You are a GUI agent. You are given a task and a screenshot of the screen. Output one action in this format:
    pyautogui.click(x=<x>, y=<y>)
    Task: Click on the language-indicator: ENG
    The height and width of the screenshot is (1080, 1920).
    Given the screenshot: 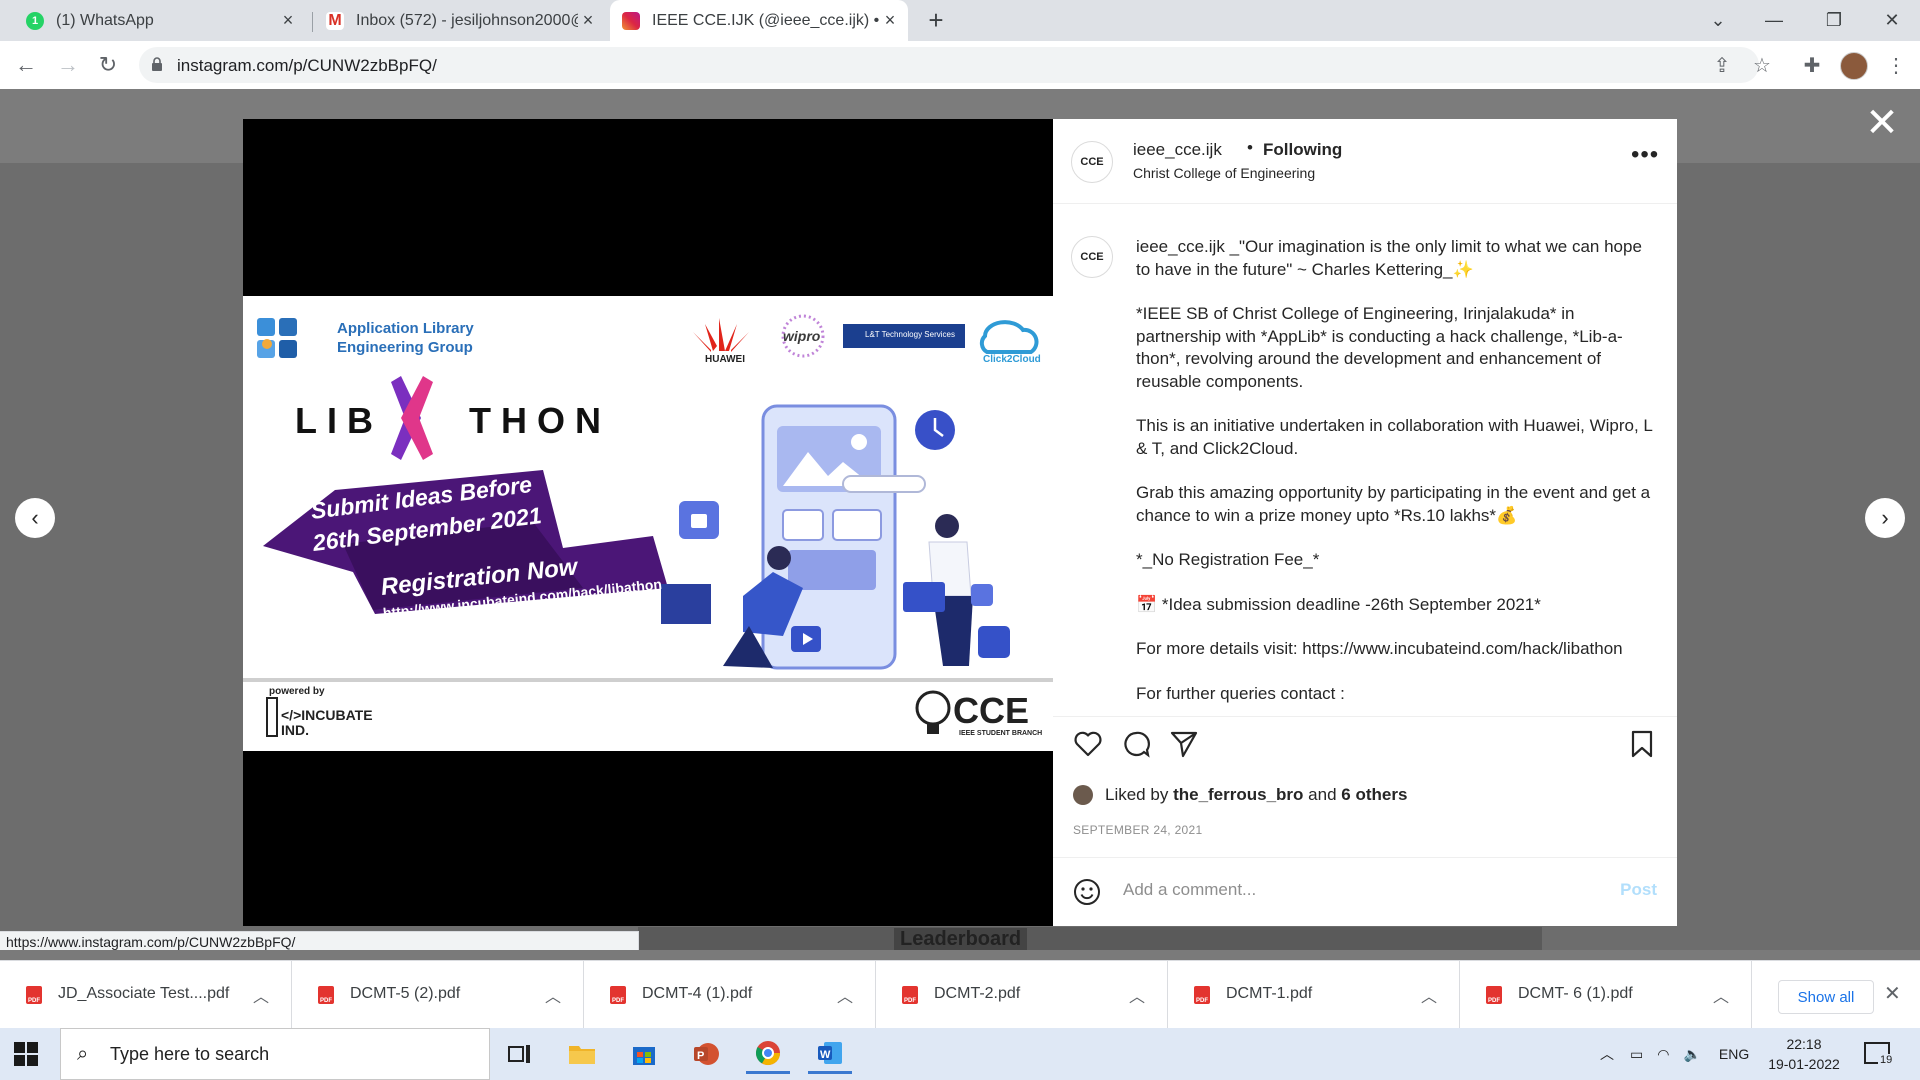 What is the action you would take?
    pyautogui.click(x=1734, y=1054)
    